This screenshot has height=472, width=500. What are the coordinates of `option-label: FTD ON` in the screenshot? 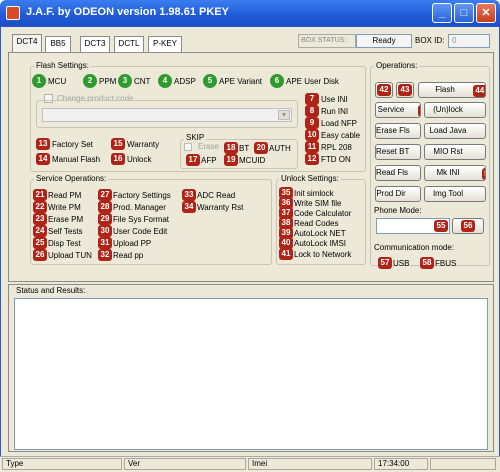 It's located at (336, 159).